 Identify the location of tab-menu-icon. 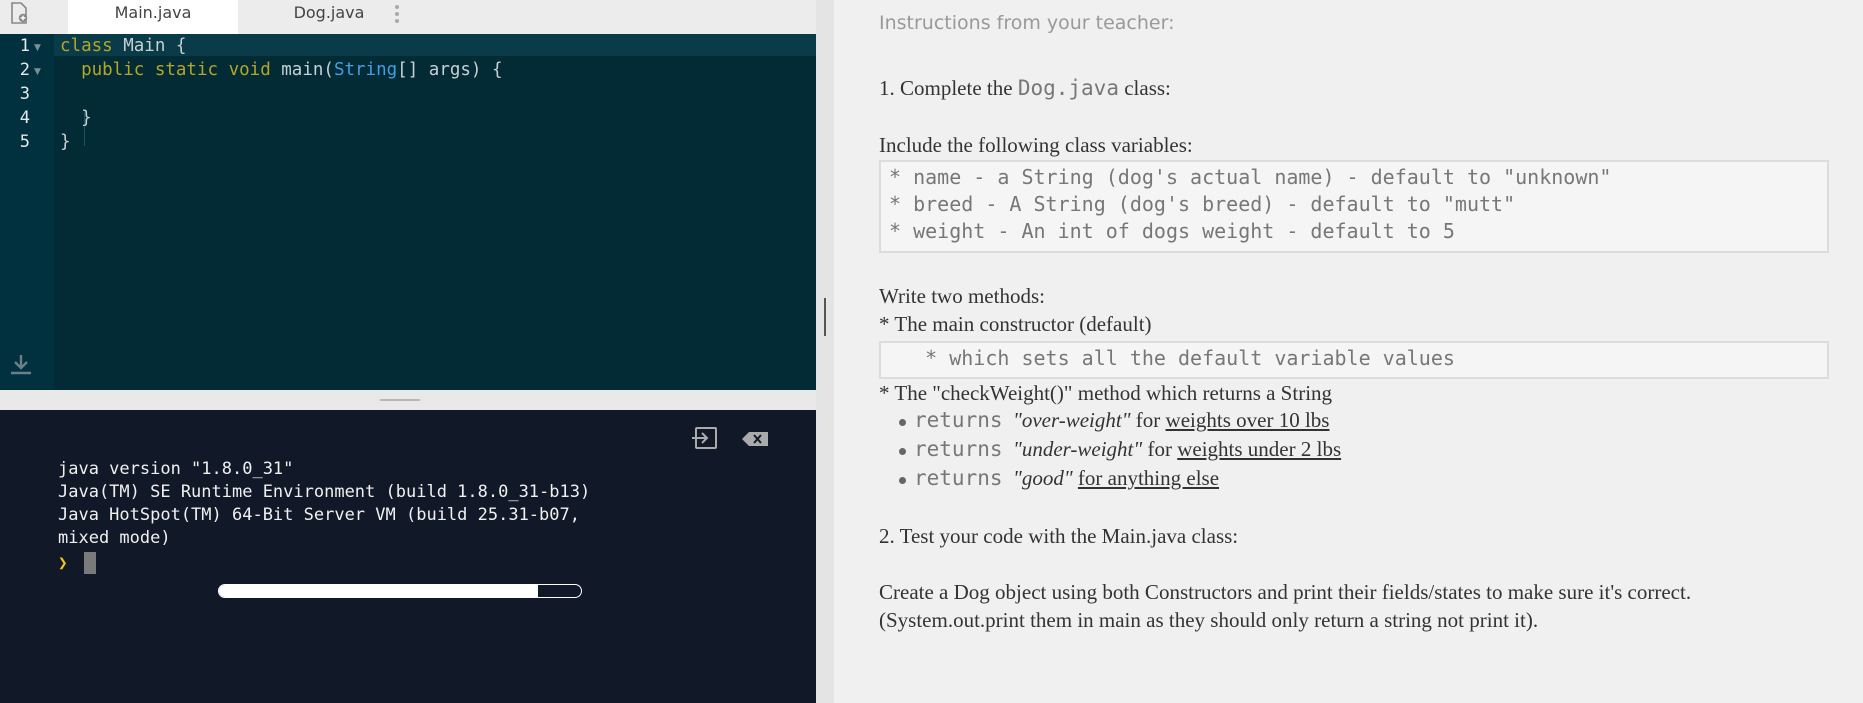
(397, 14).